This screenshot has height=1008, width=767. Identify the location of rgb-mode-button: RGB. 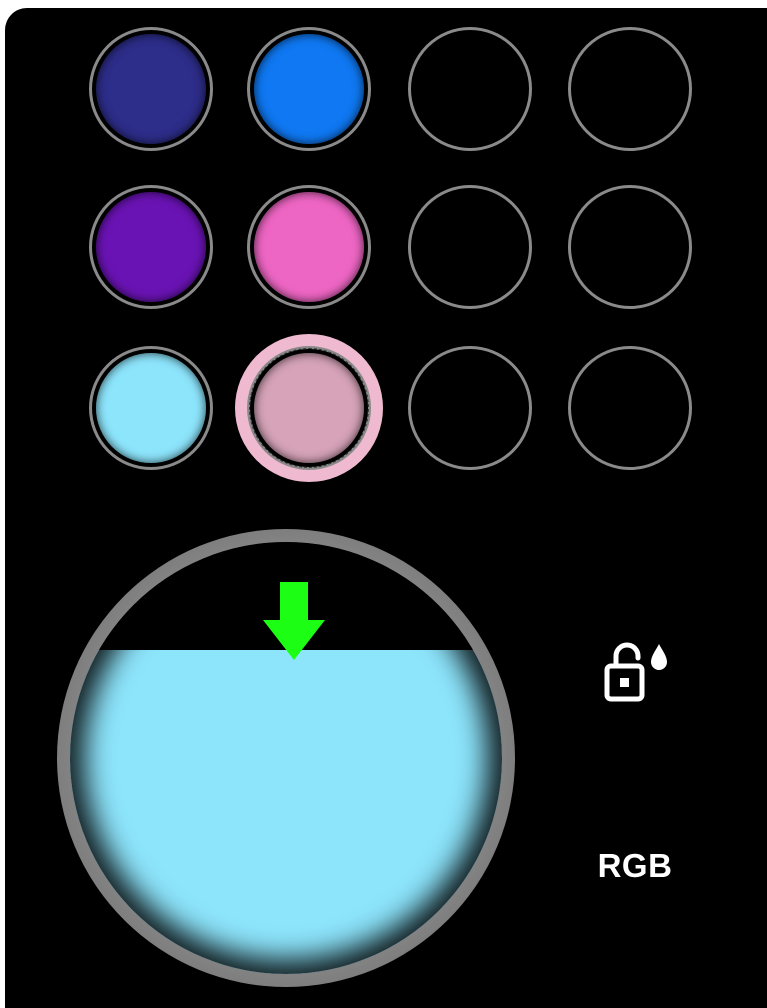
(635, 866).